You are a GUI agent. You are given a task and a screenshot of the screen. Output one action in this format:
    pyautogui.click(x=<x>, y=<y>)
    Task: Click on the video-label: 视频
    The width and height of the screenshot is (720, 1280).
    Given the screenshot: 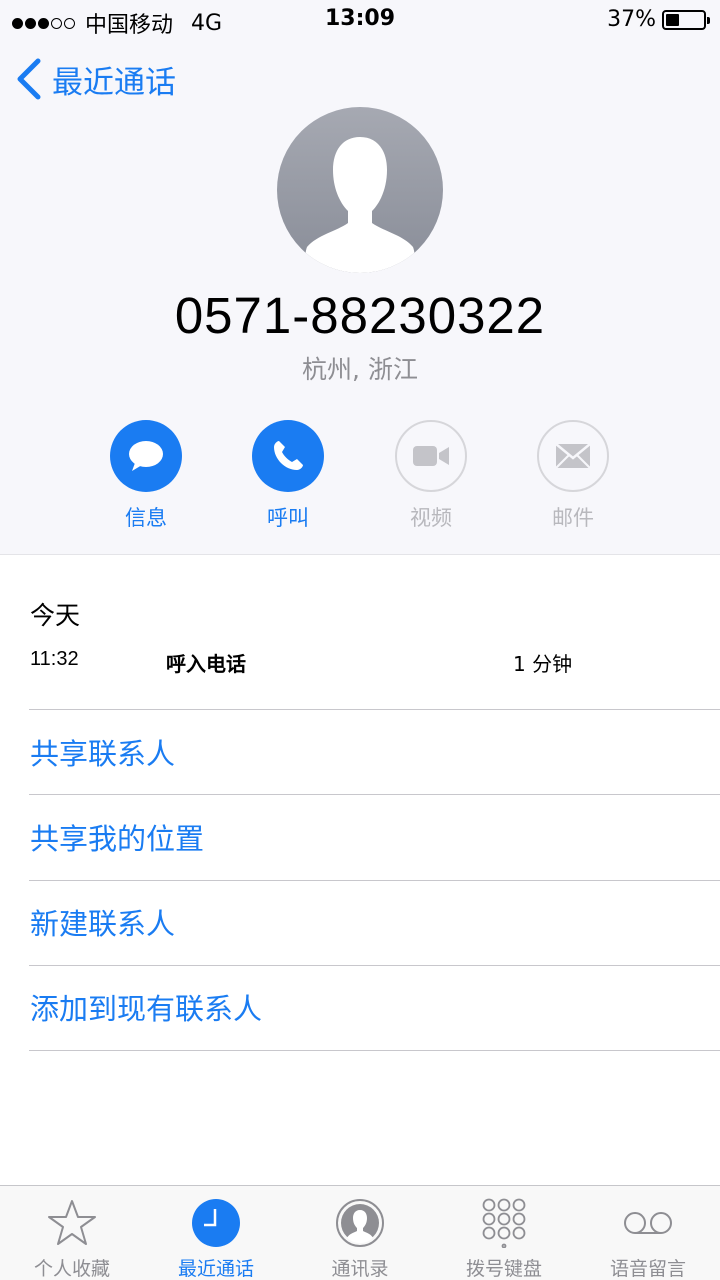 What is the action you would take?
    pyautogui.click(x=431, y=518)
    